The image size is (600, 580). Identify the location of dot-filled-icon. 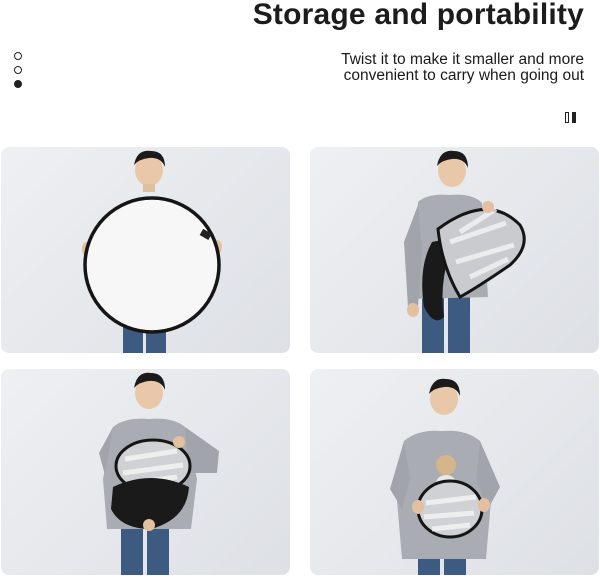
(18, 84).